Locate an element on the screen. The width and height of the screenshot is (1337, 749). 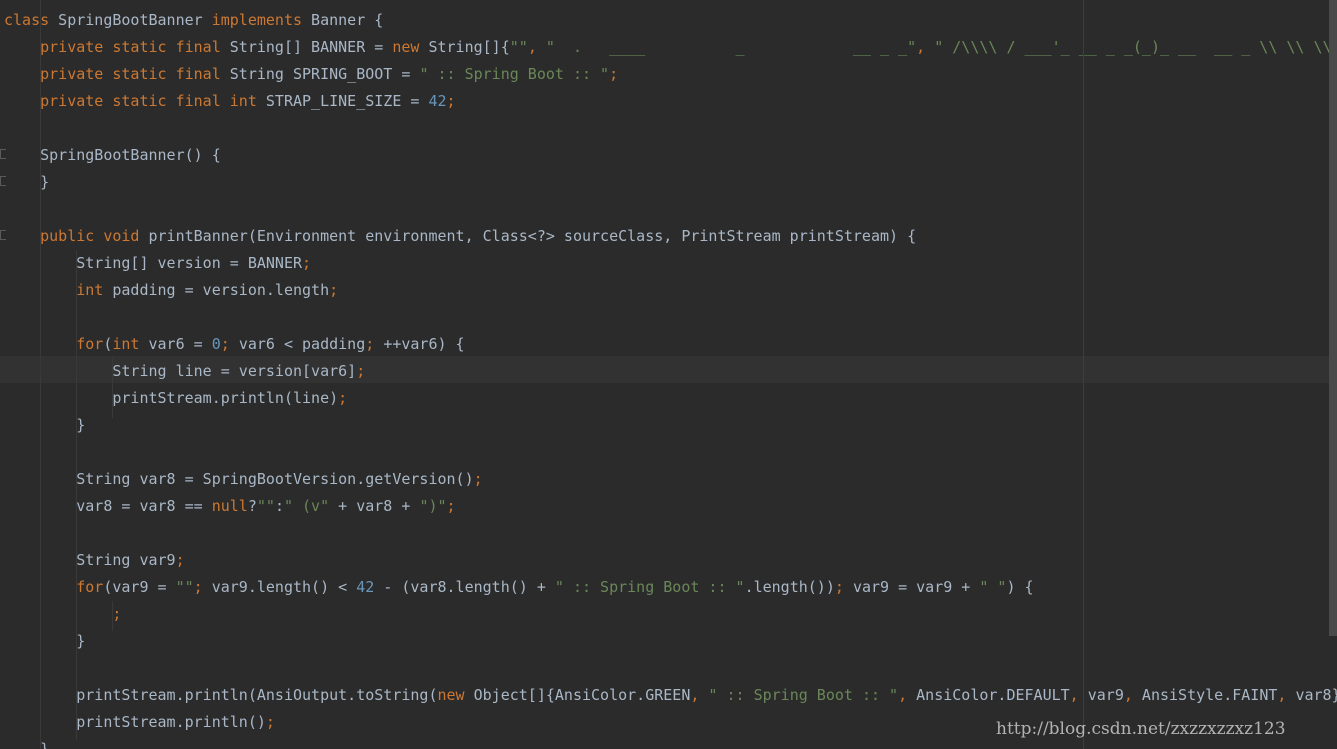
code-token: null is located at coordinates (229, 506).